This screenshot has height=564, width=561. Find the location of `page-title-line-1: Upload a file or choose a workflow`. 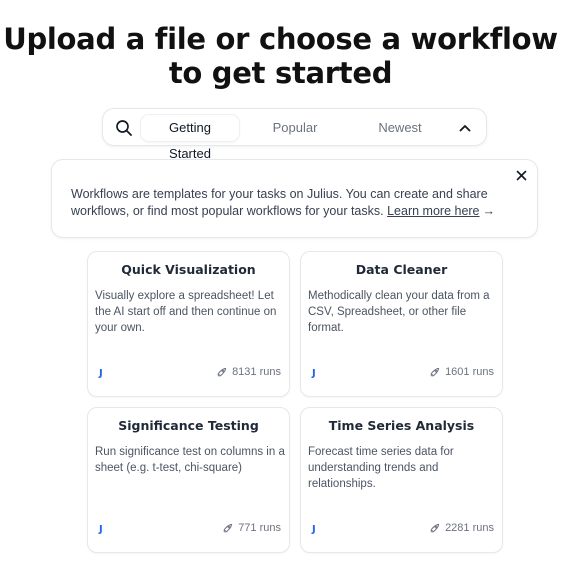

page-title-line-1: Upload a file or choose a workflow is located at coordinates (280, 39).